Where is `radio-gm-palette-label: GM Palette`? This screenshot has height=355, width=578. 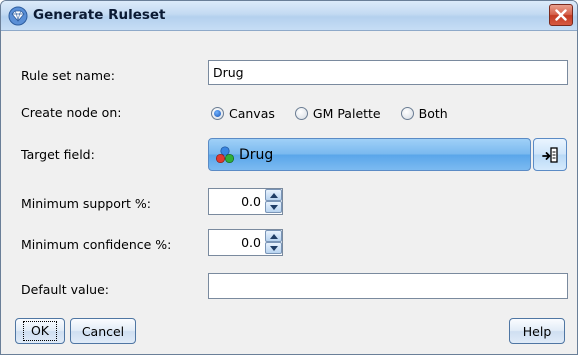
radio-gm-palette-label: GM Palette is located at coordinates (346, 113).